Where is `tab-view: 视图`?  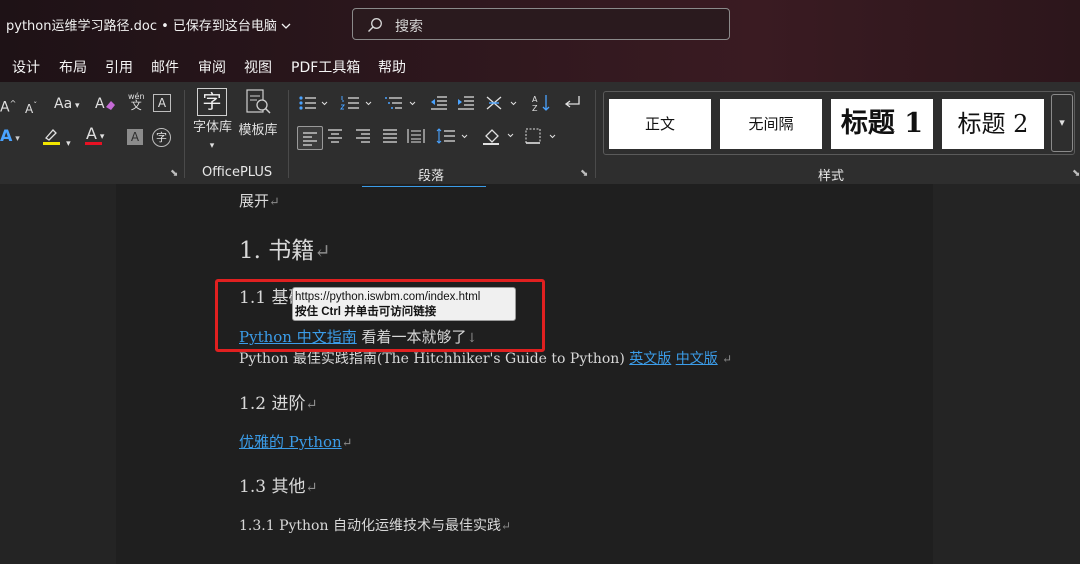 tab-view: 视图 is located at coordinates (258, 67).